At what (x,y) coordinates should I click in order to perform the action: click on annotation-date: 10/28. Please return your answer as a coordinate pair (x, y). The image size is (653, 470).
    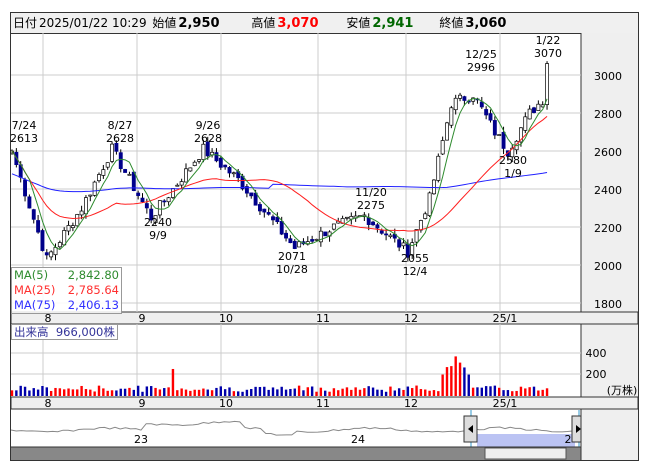
    Looking at the image, I should click on (292, 269).